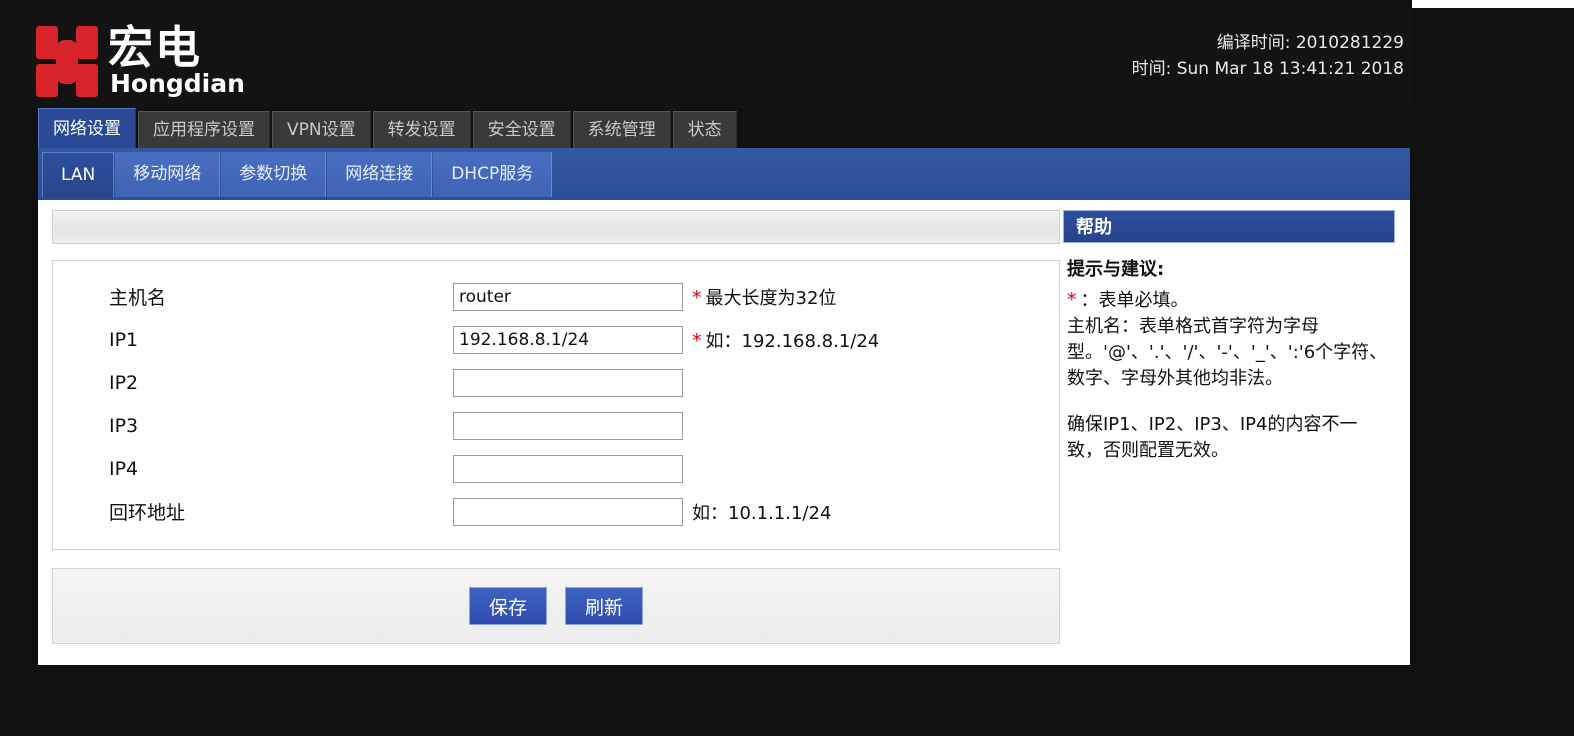 This screenshot has height=736, width=1574. What do you see at coordinates (177, 83) in the screenshot?
I see `logo-latin-text: Hongdian` at bounding box center [177, 83].